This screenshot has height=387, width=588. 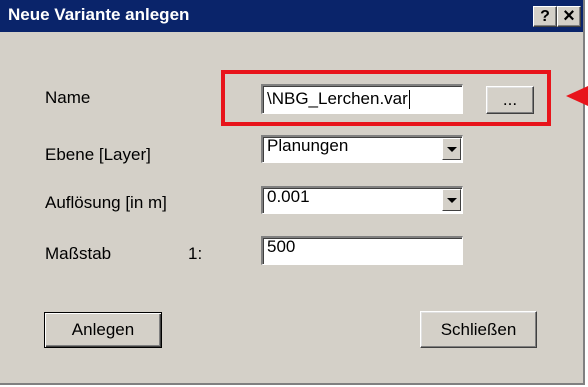 I want to click on create-button-label: Anlegen, so click(x=103, y=329).